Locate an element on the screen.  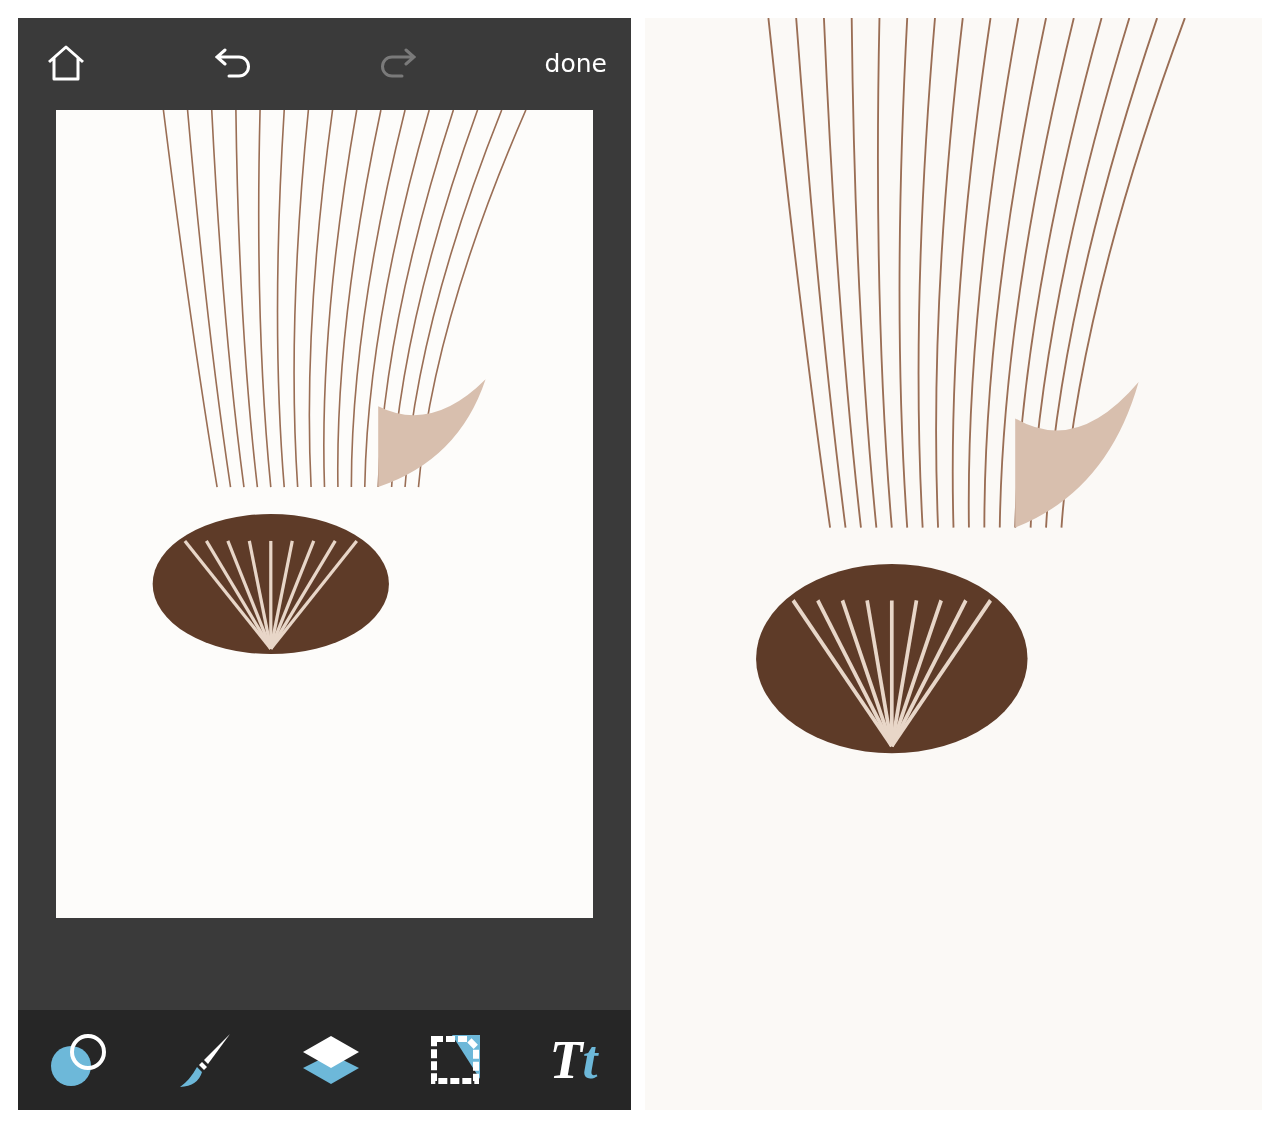
home-icon is located at coordinates (66, 63).